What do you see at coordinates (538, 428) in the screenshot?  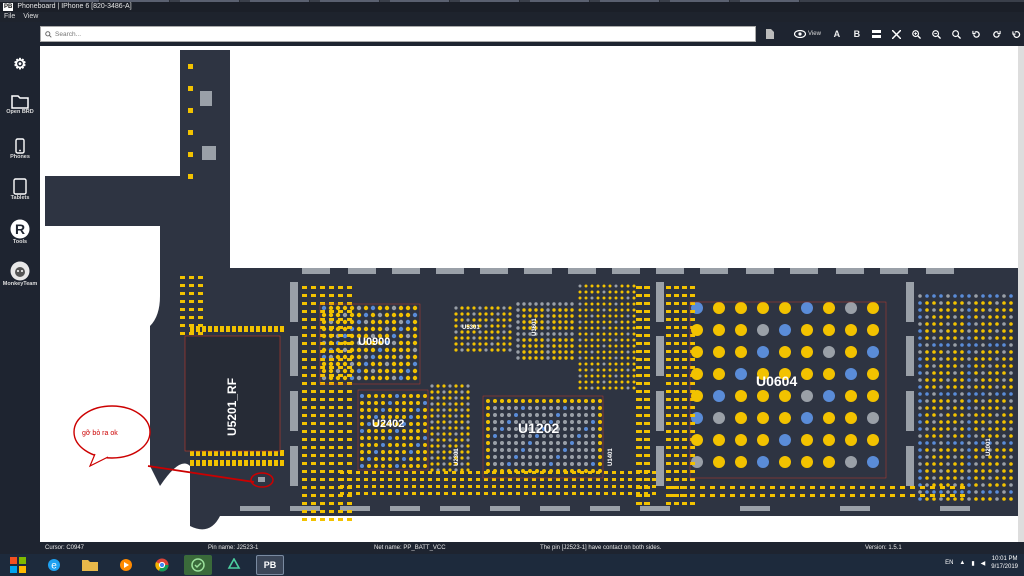 I see `chip-label: U1202` at bounding box center [538, 428].